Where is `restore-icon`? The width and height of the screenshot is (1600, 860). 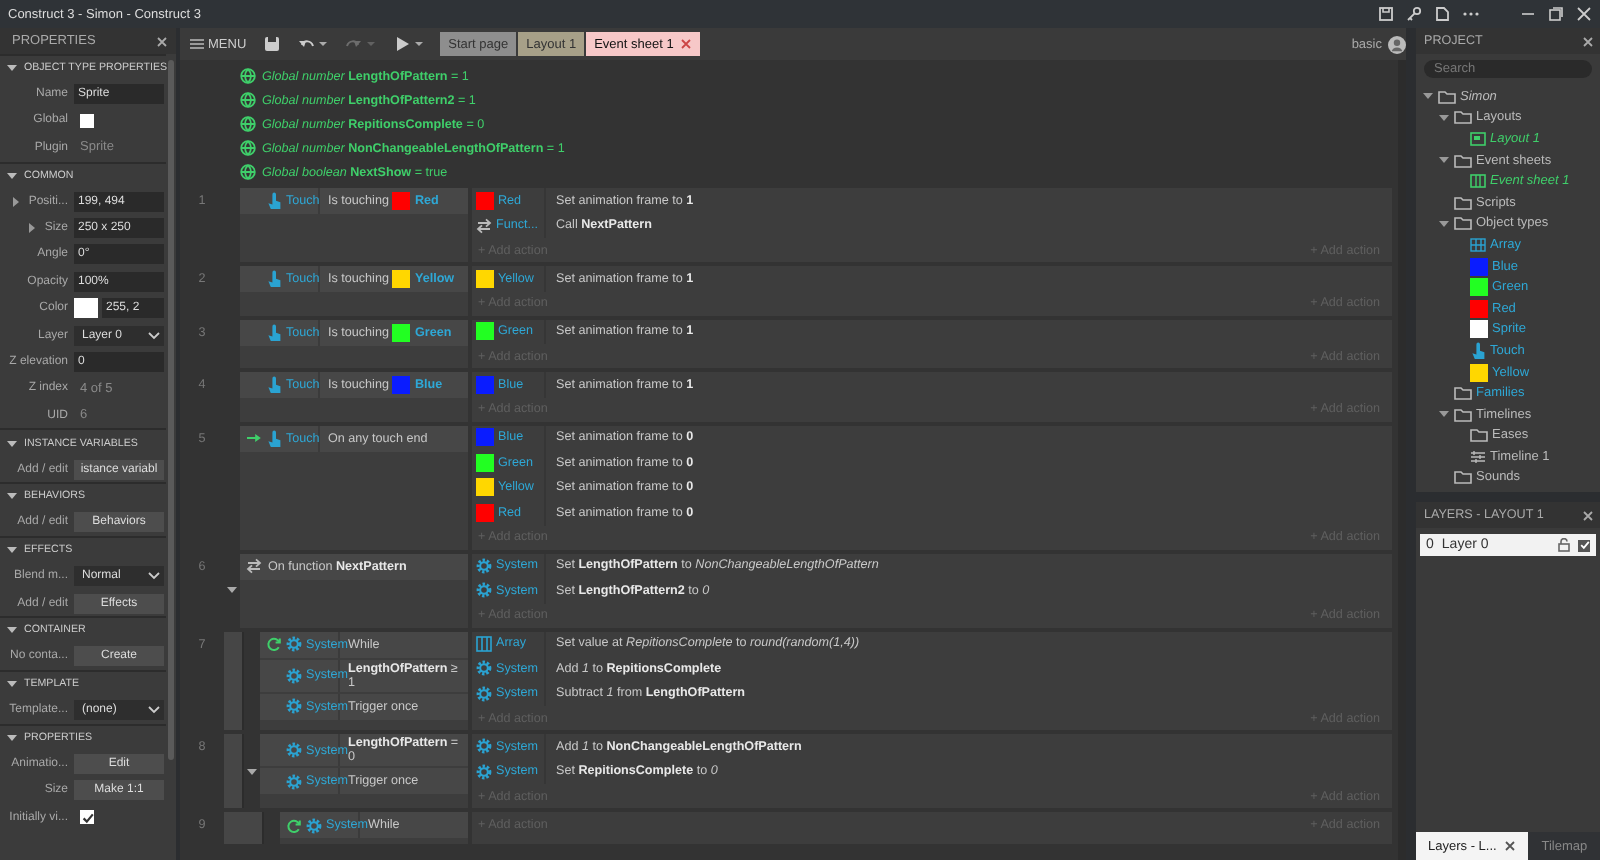
restore-icon is located at coordinates (1556, 14).